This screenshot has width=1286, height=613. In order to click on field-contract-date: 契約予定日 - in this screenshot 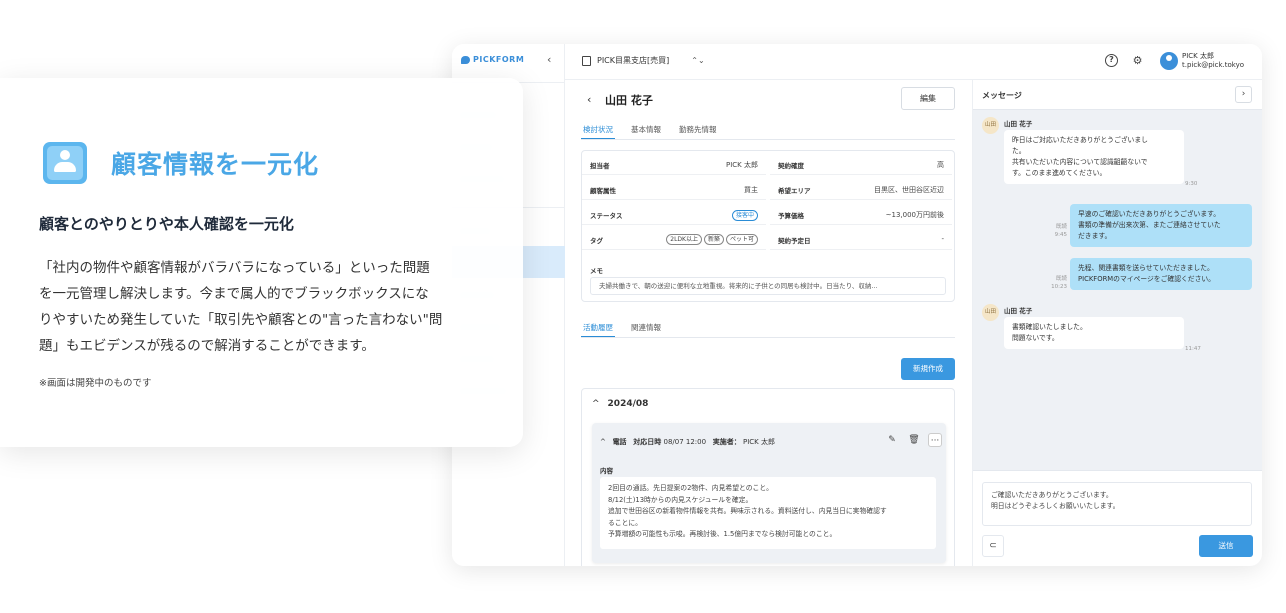, I will do `click(861, 239)`.